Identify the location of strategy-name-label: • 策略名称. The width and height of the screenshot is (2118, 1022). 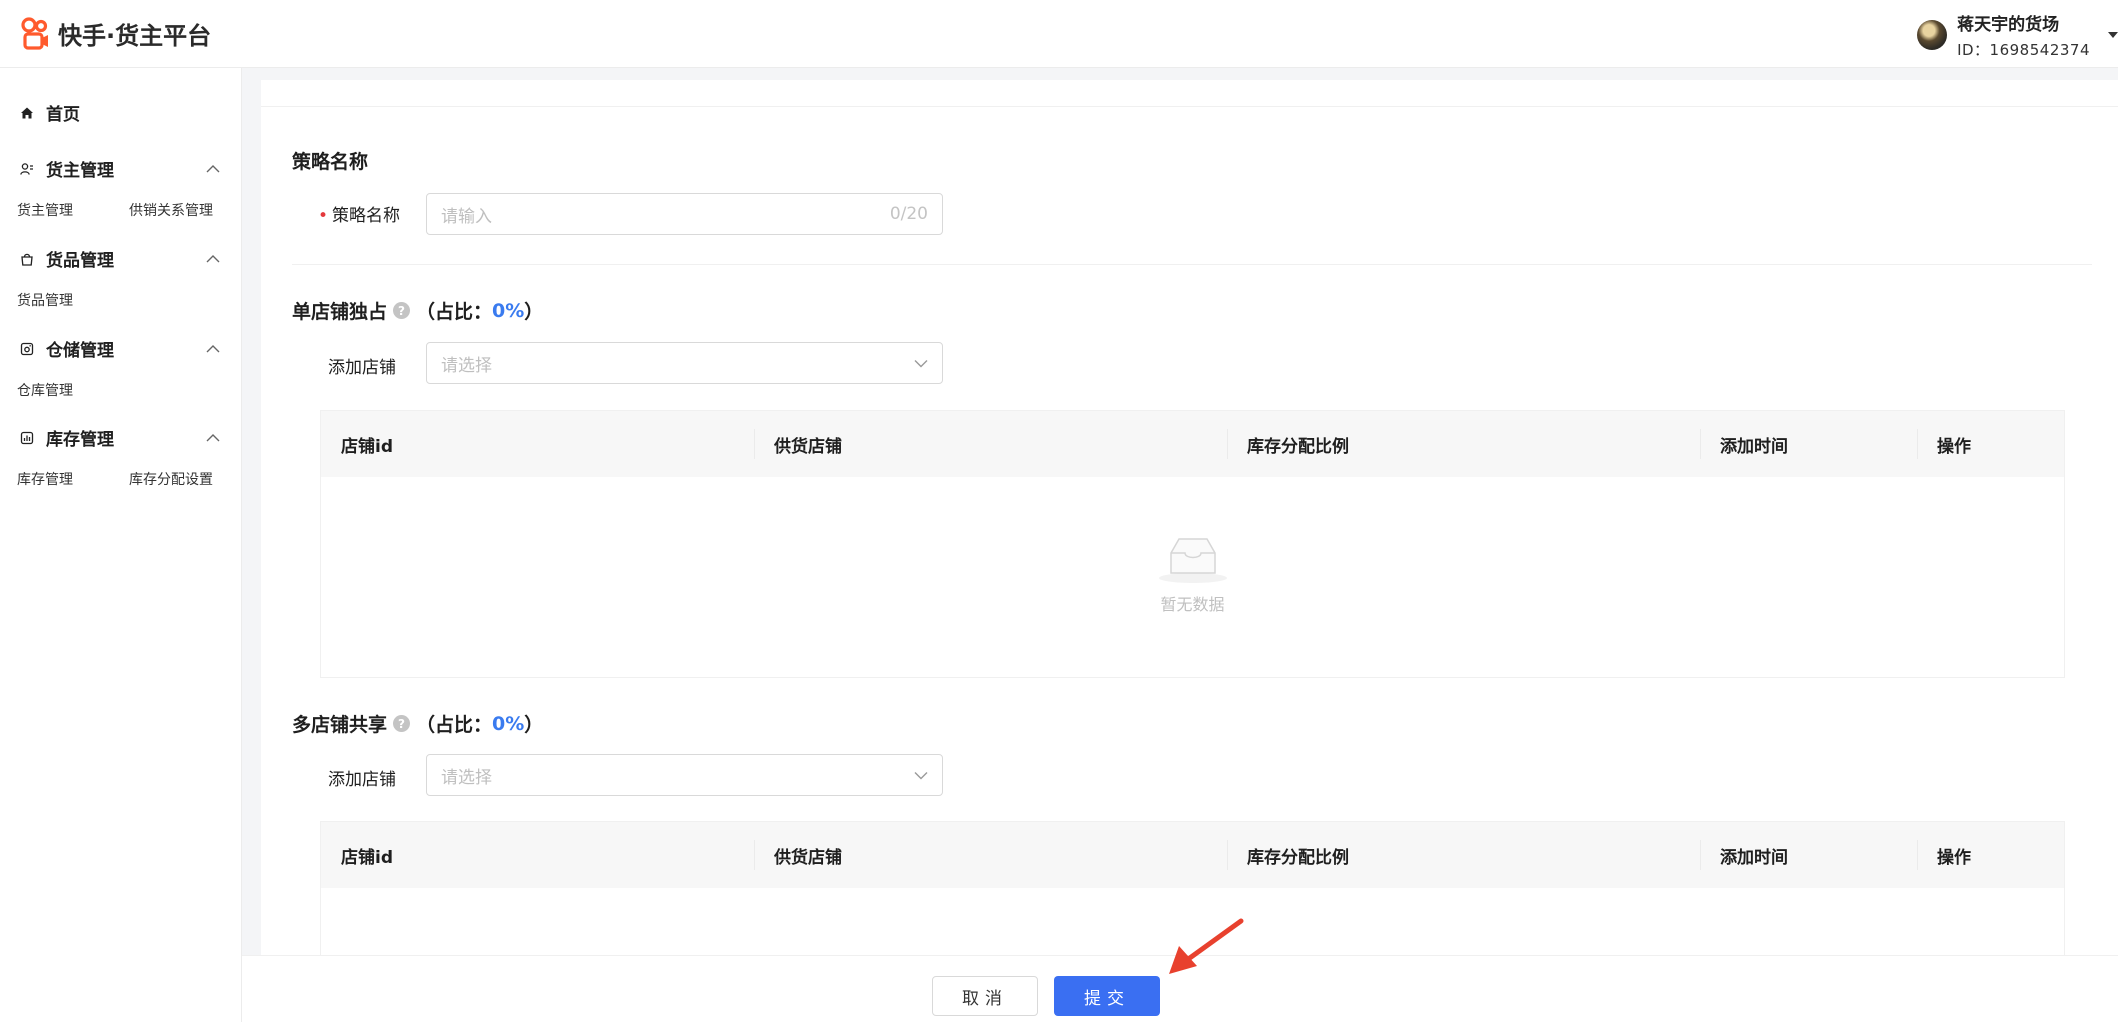
(359, 213).